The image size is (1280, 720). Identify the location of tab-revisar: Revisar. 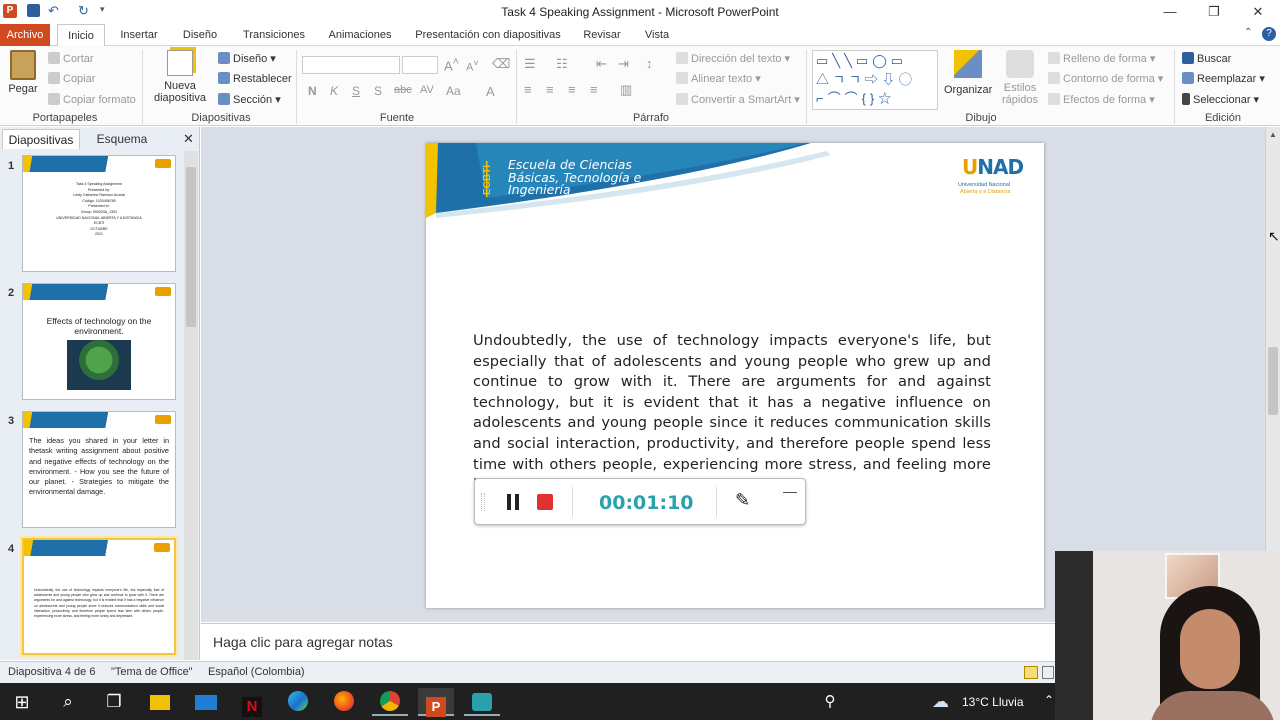
(602, 35).